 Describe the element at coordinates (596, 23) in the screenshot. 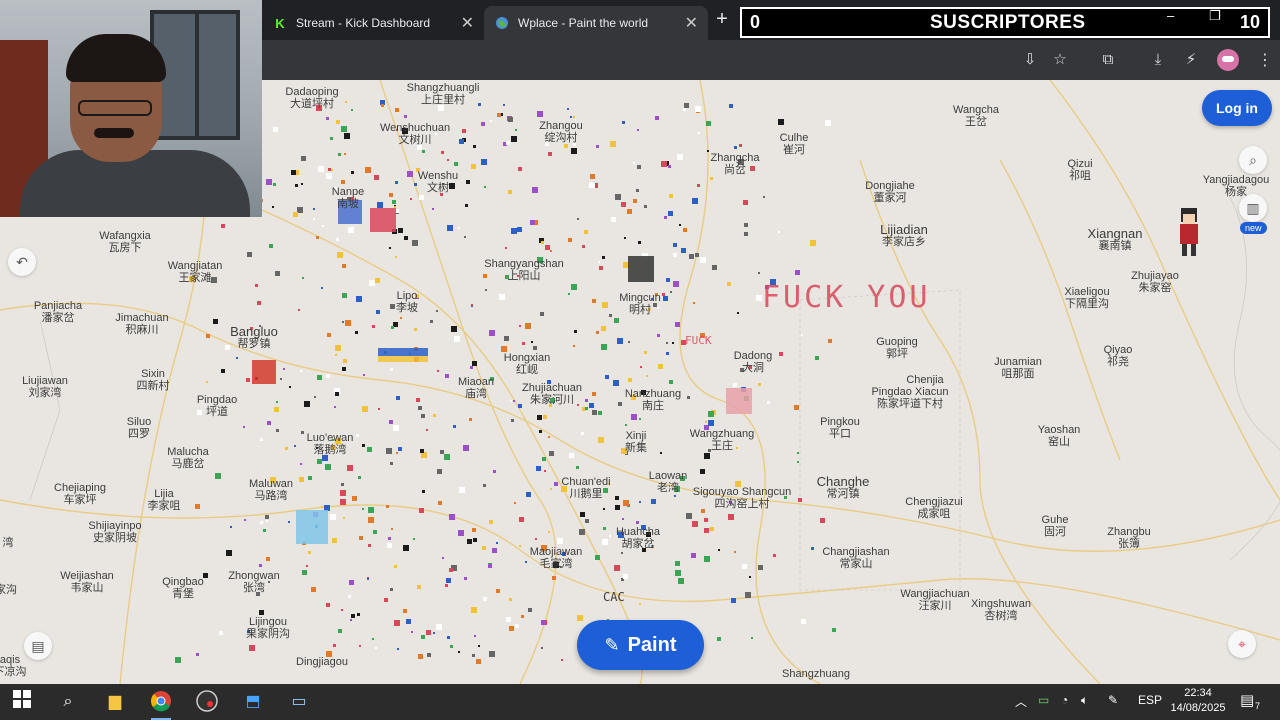

I see `tab-wplace: Wplace - Paint the world ✕` at that location.